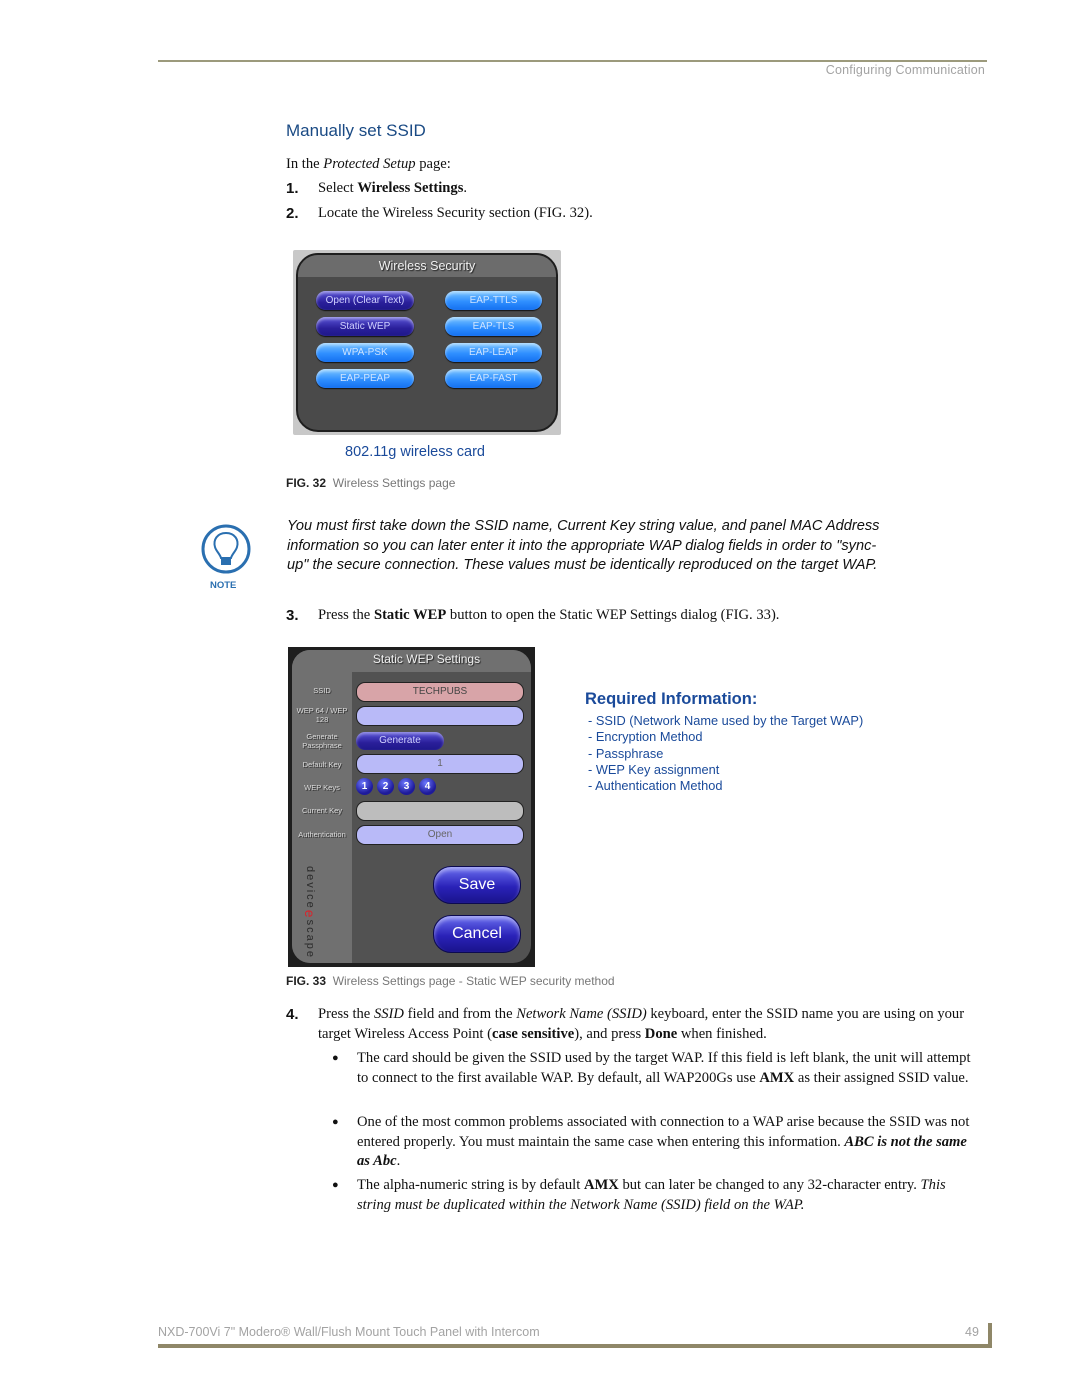  What do you see at coordinates (493, 326) in the screenshot?
I see `eap-tls-button: EAP-TLS` at bounding box center [493, 326].